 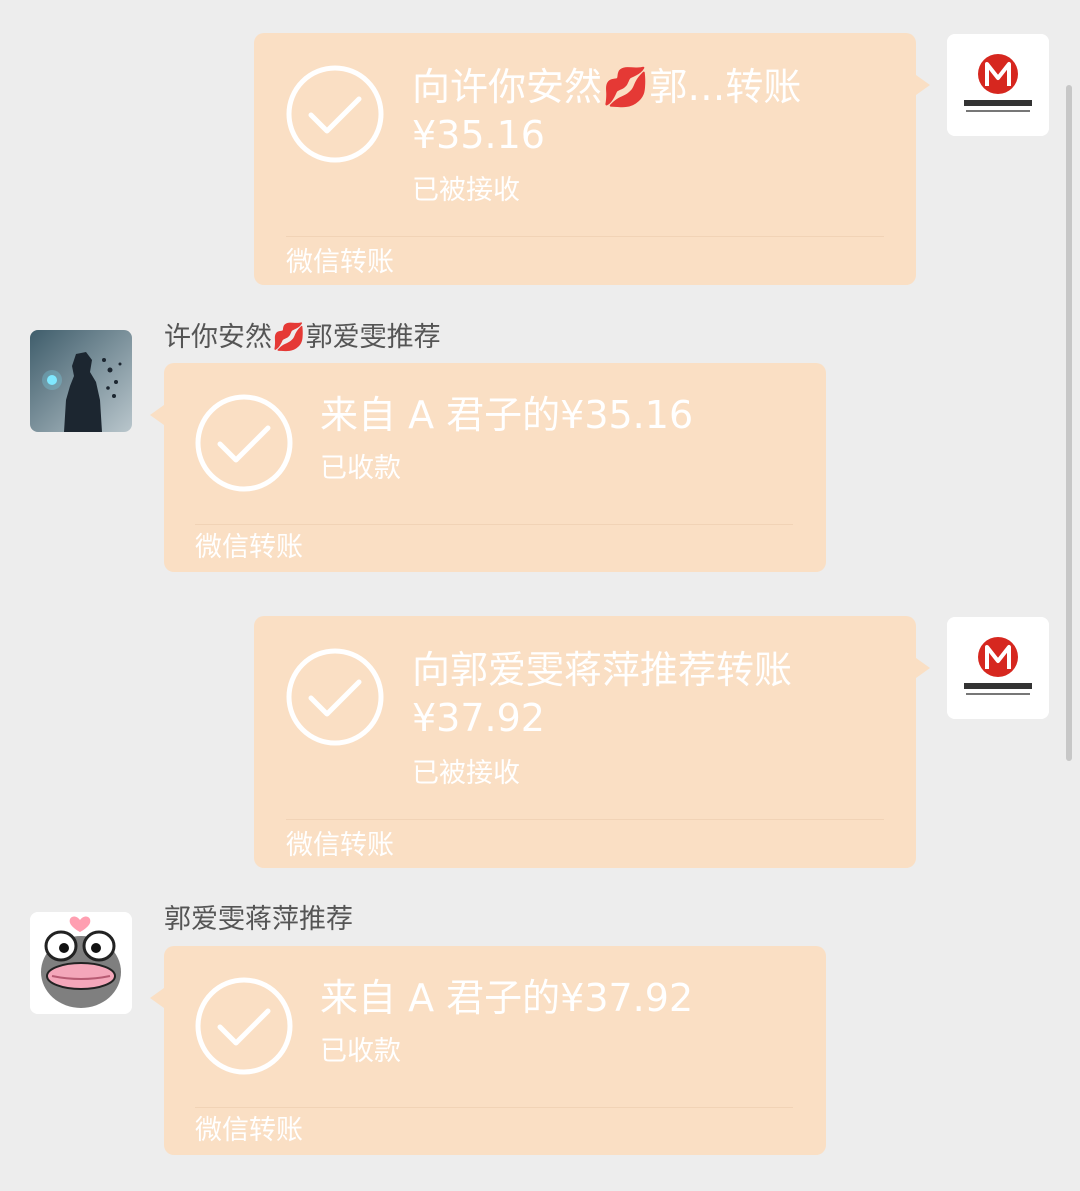 What do you see at coordinates (478, 135) in the screenshot?
I see `transfer-amount: ¥35.16` at bounding box center [478, 135].